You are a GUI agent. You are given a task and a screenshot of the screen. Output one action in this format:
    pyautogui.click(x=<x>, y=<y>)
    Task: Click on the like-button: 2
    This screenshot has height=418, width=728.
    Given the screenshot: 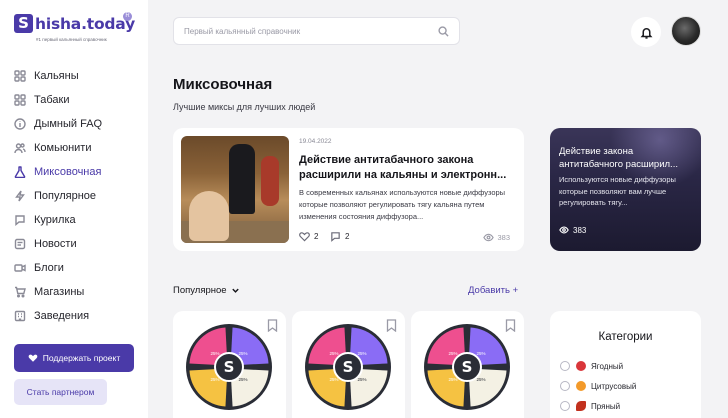 What is the action you would take?
    pyautogui.click(x=308, y=236)
    